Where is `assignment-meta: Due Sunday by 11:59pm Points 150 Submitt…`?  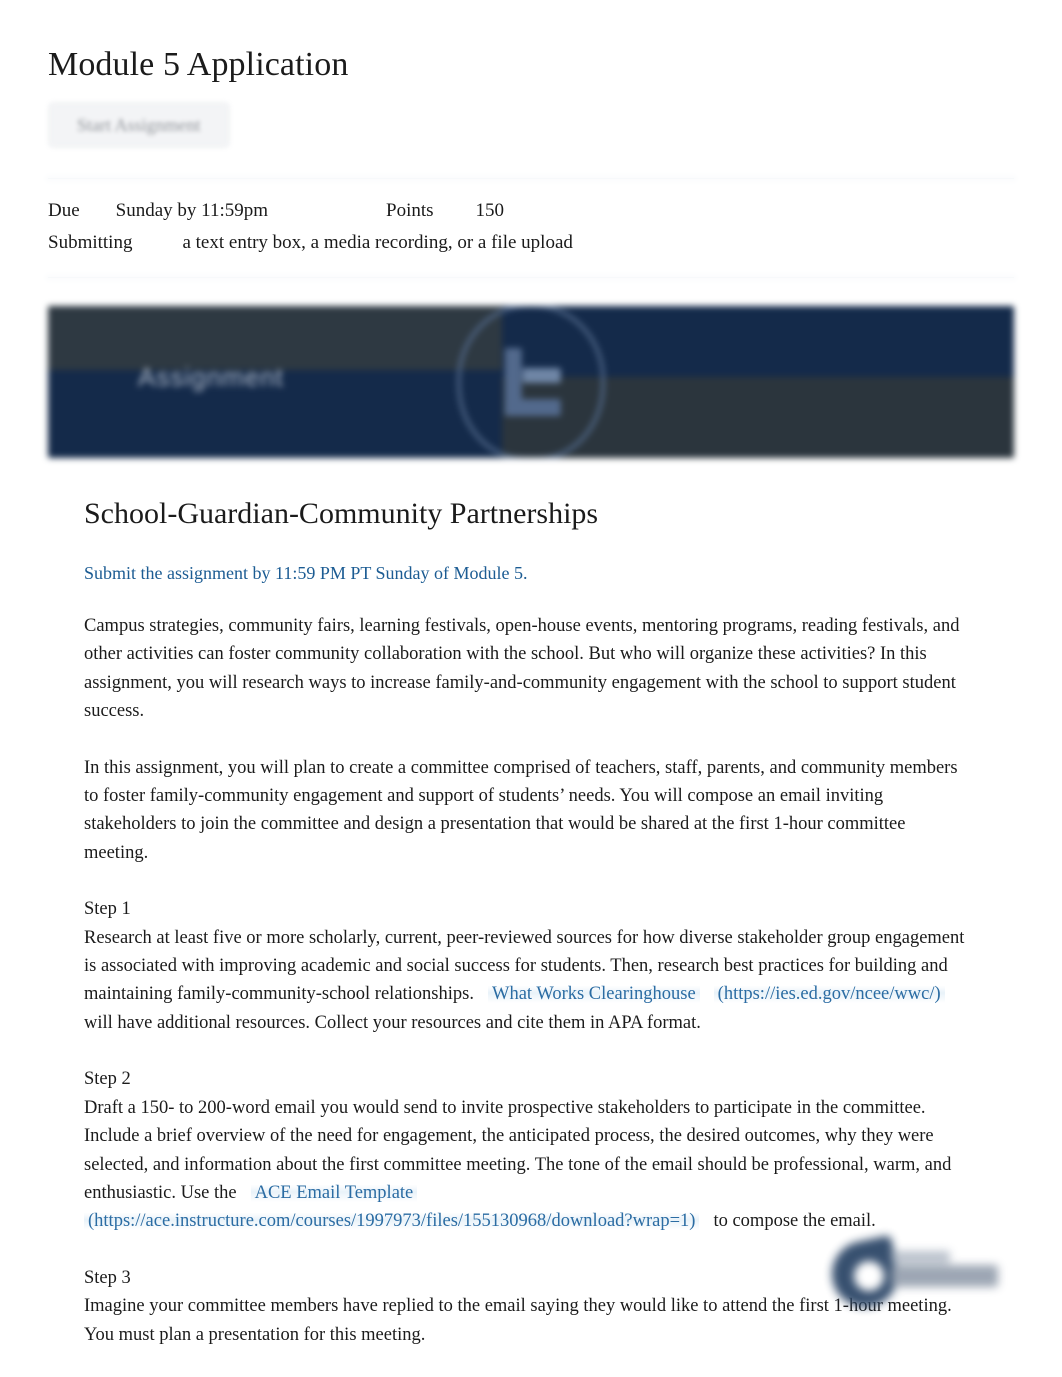 assignment-meta: Due Sunday by 11:59pm Points 150 Submitt… is located at coordinates (531, 219).